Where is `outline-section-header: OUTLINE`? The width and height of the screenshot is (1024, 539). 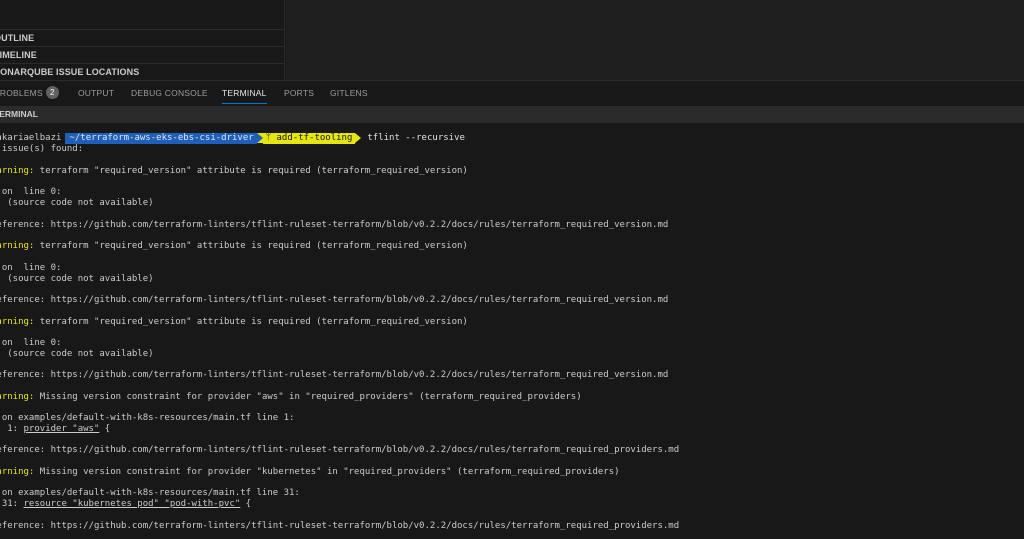 outline-section-header: OUTLINE is located at coordinates (142, 37).